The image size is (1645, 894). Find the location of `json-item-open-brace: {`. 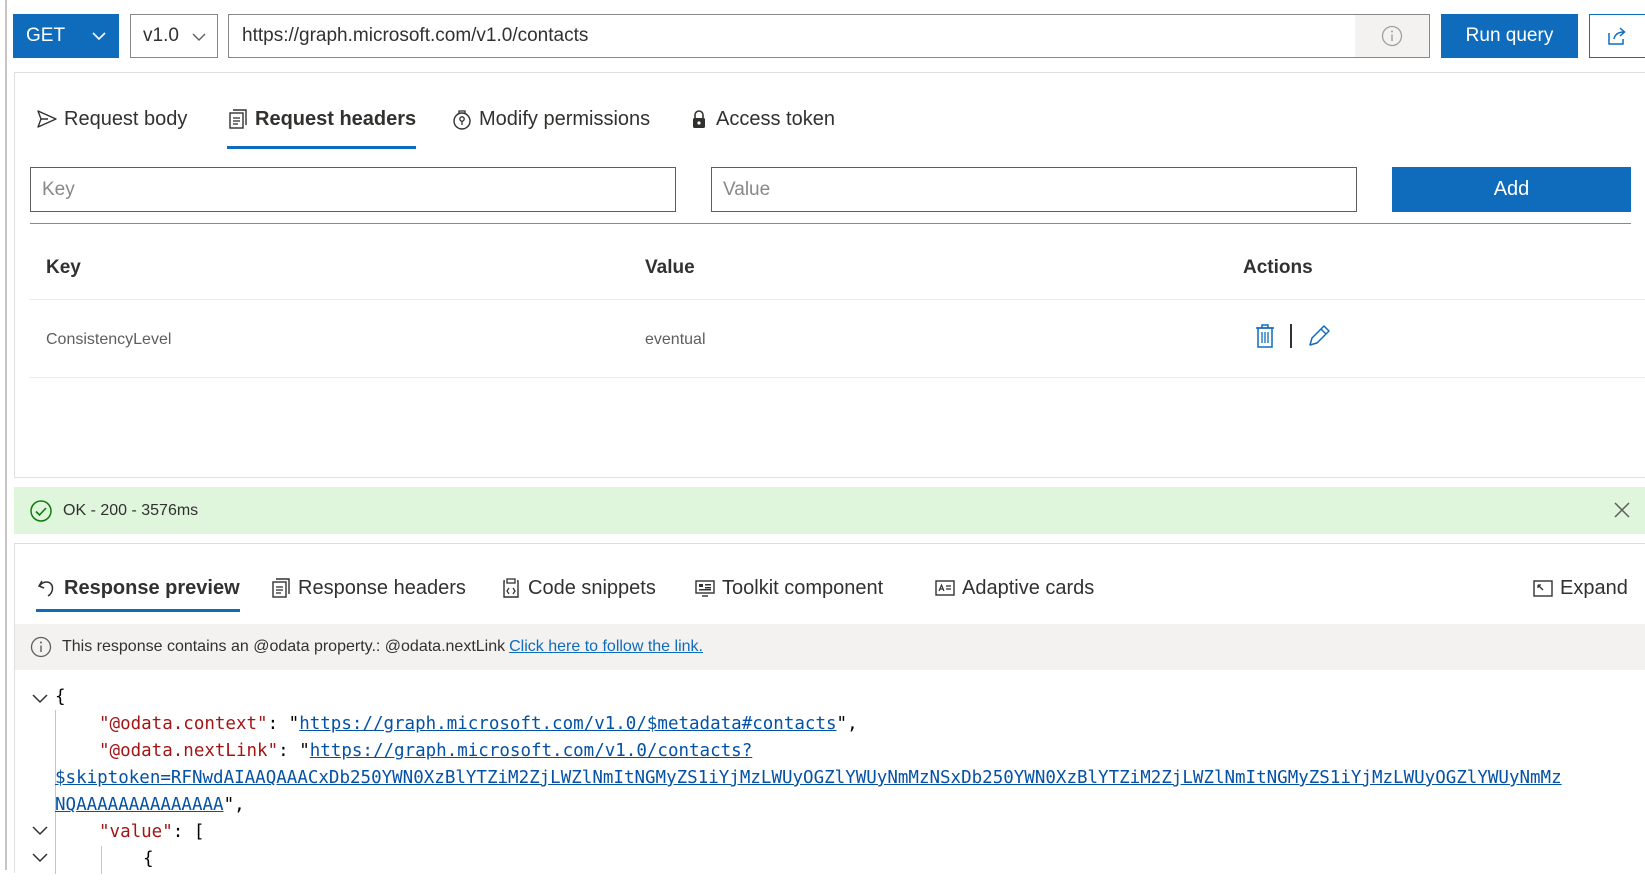

json-item-open-brace: { is located at coordinates (148, 859).